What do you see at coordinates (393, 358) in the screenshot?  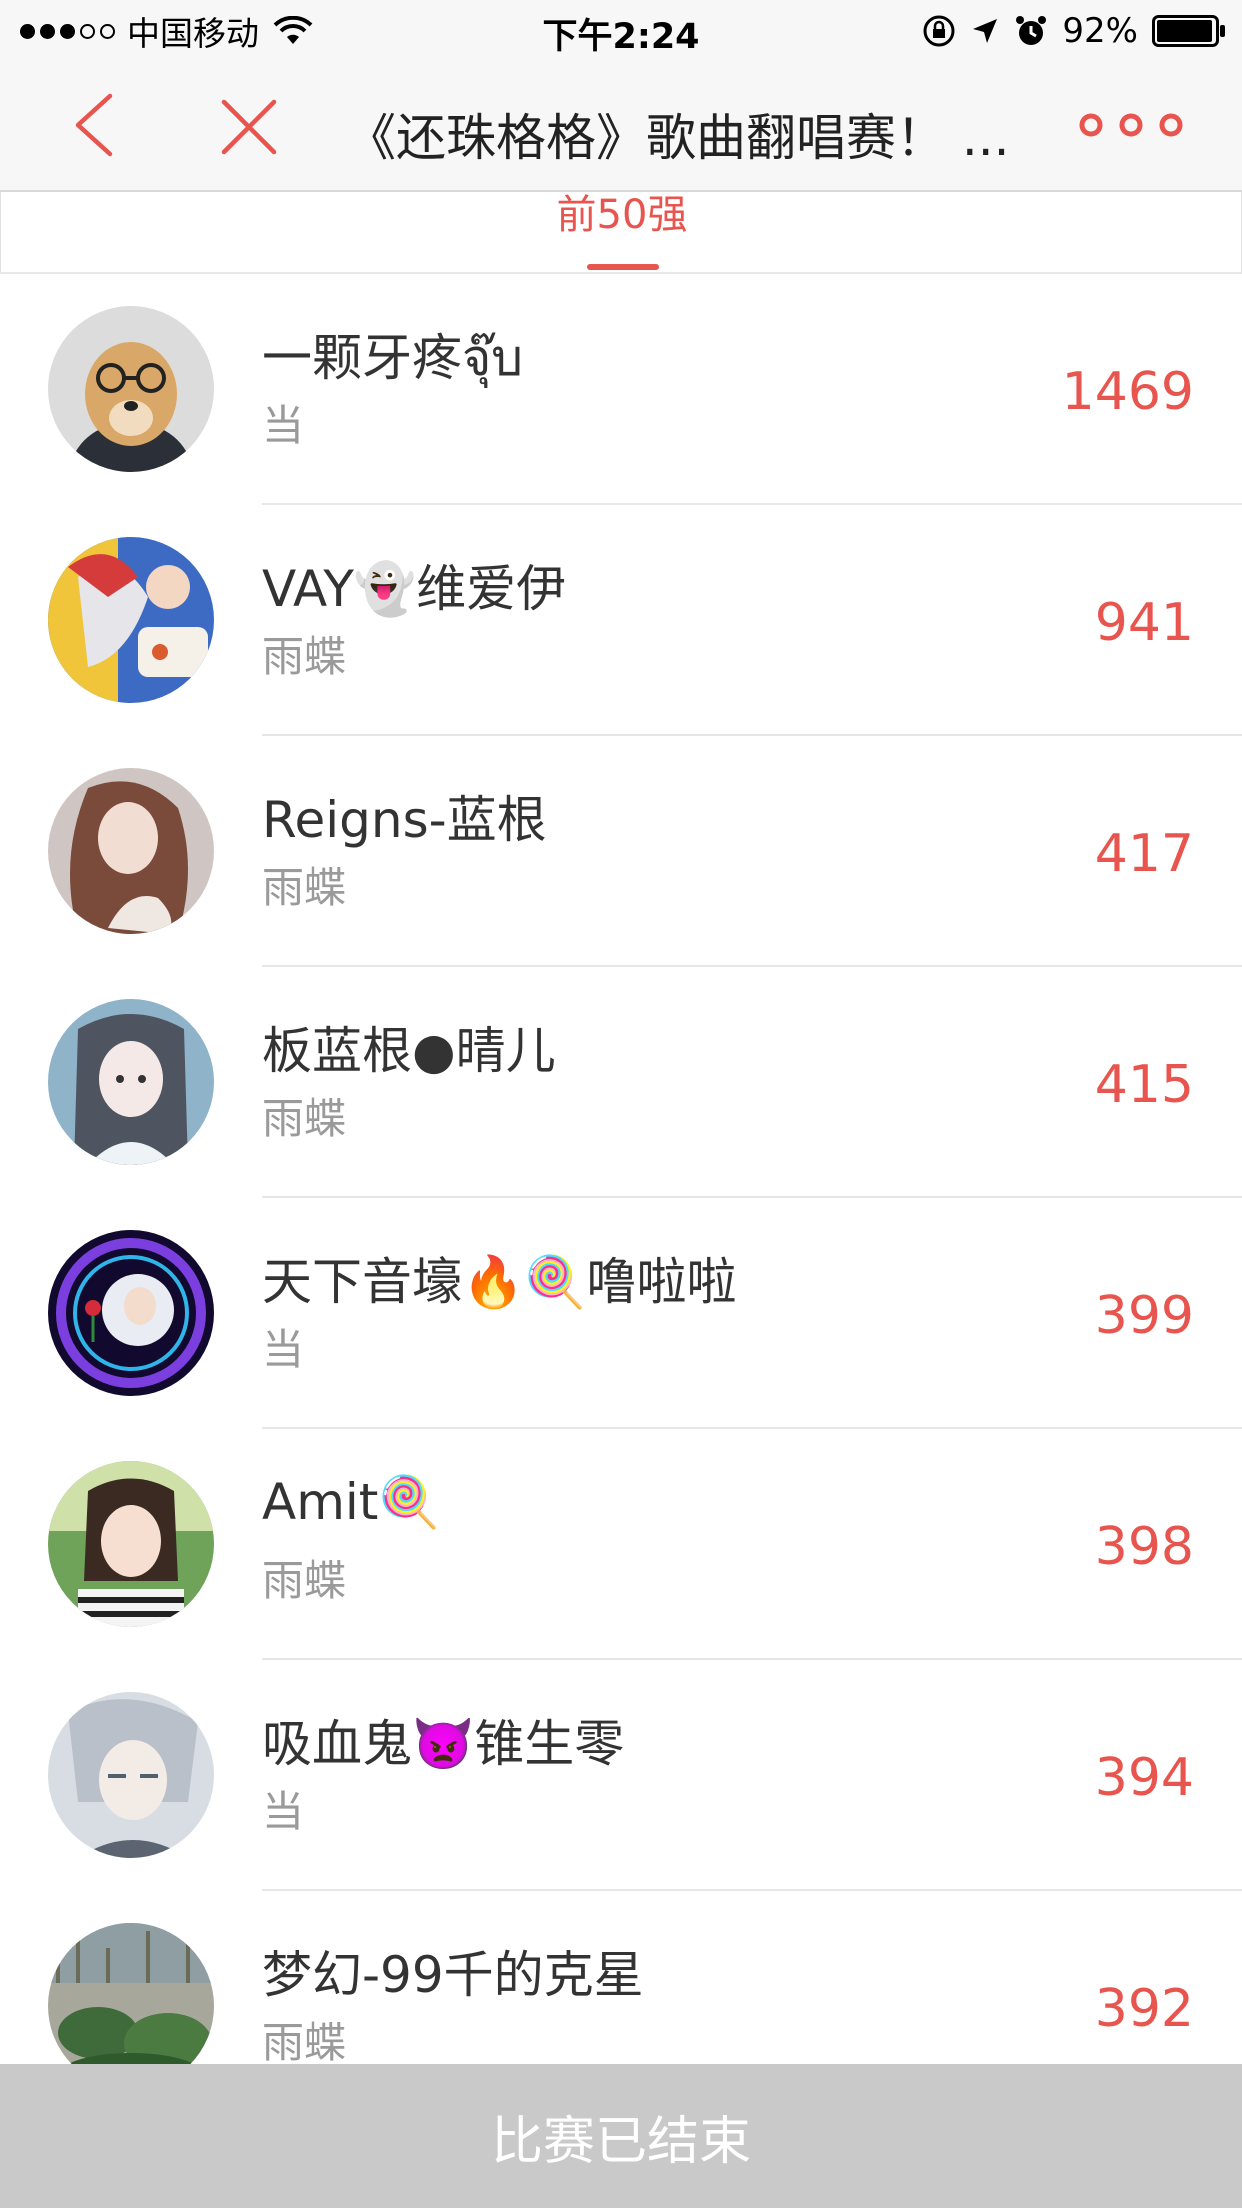 I see `user-name: 一颗牙疼จุ๊บ` at bounding box center [393, 358].